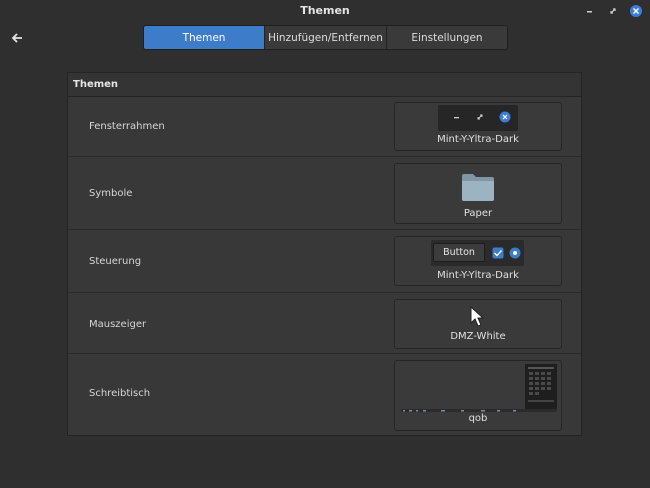  Describe the element at coordinates (115, 261) in the screenshot. I see `row-label: Steuerung` at that location.